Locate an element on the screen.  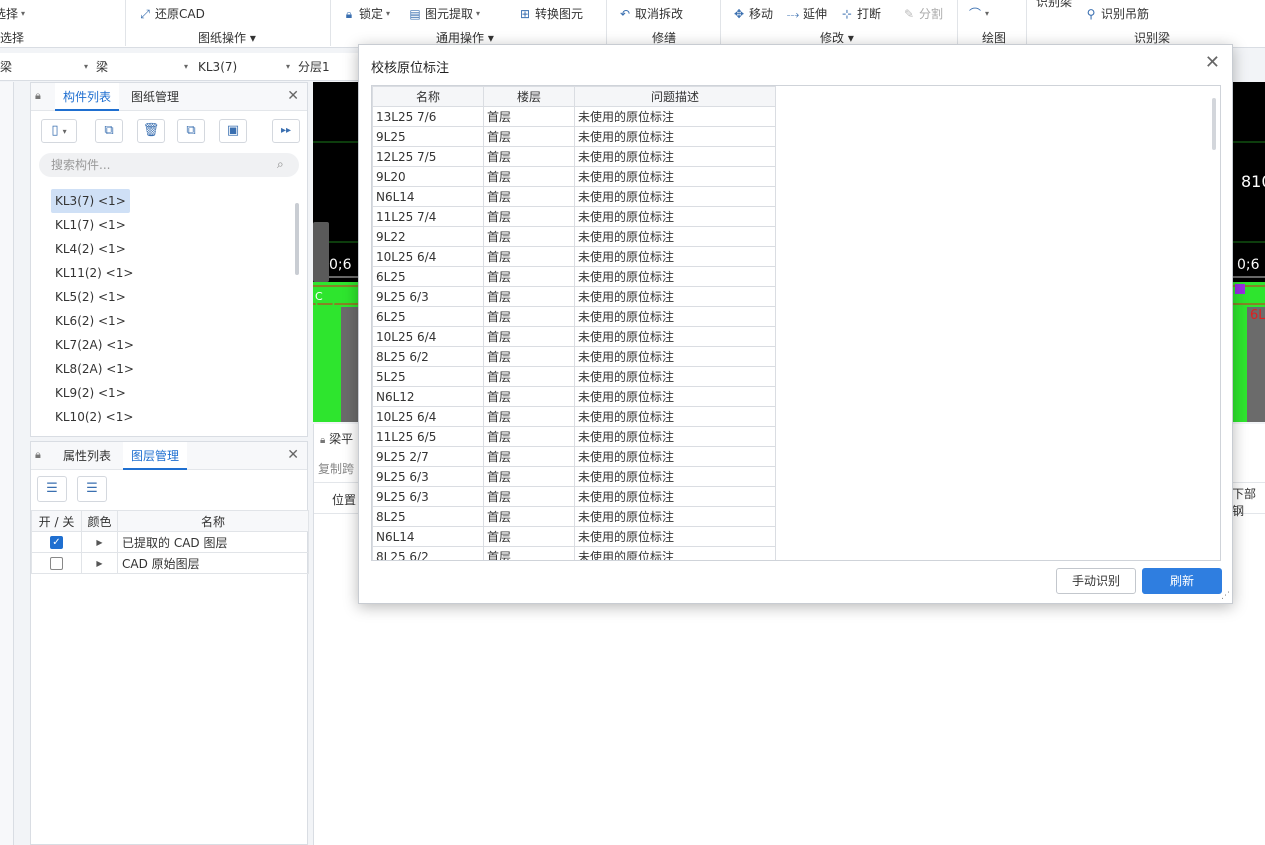
identify-beam-top-button: 识别梁 is located at coordinates (1054, 5).